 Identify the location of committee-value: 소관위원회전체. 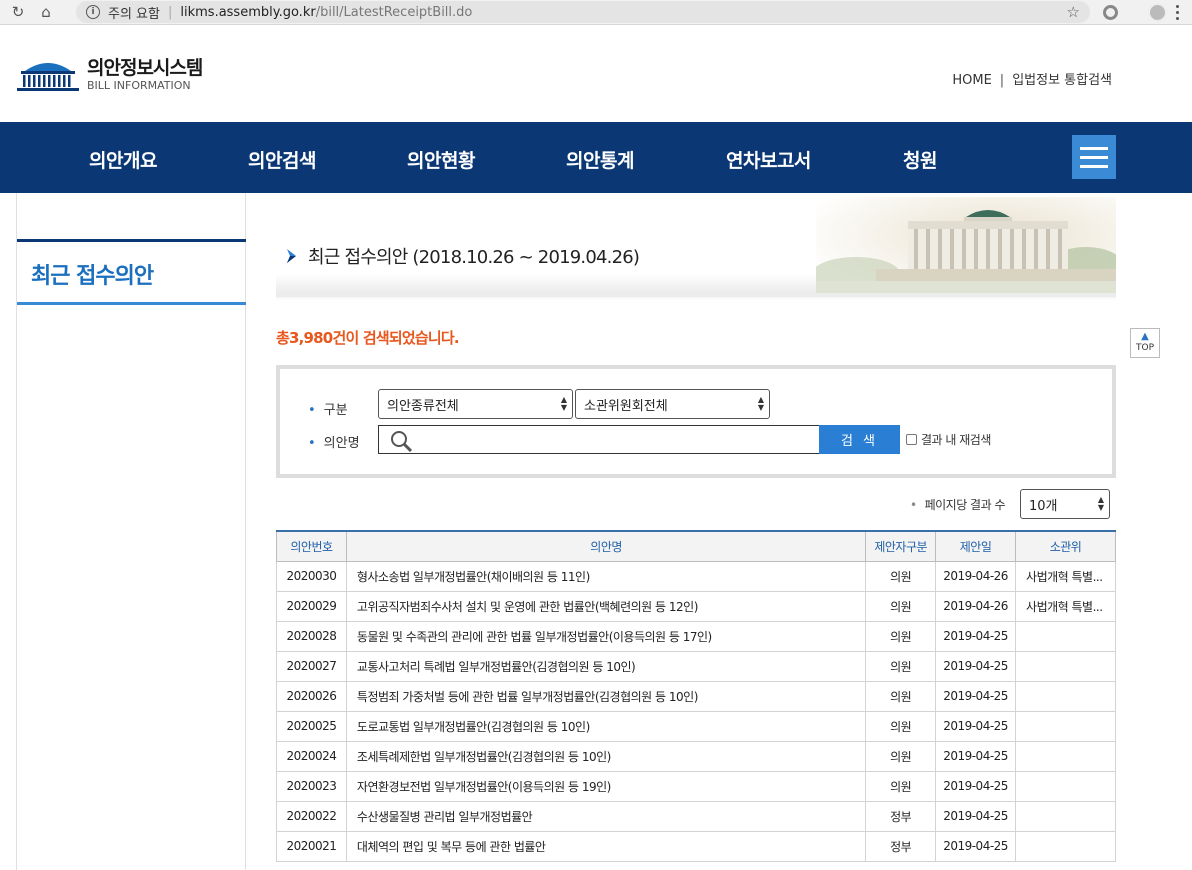
(626, 406).